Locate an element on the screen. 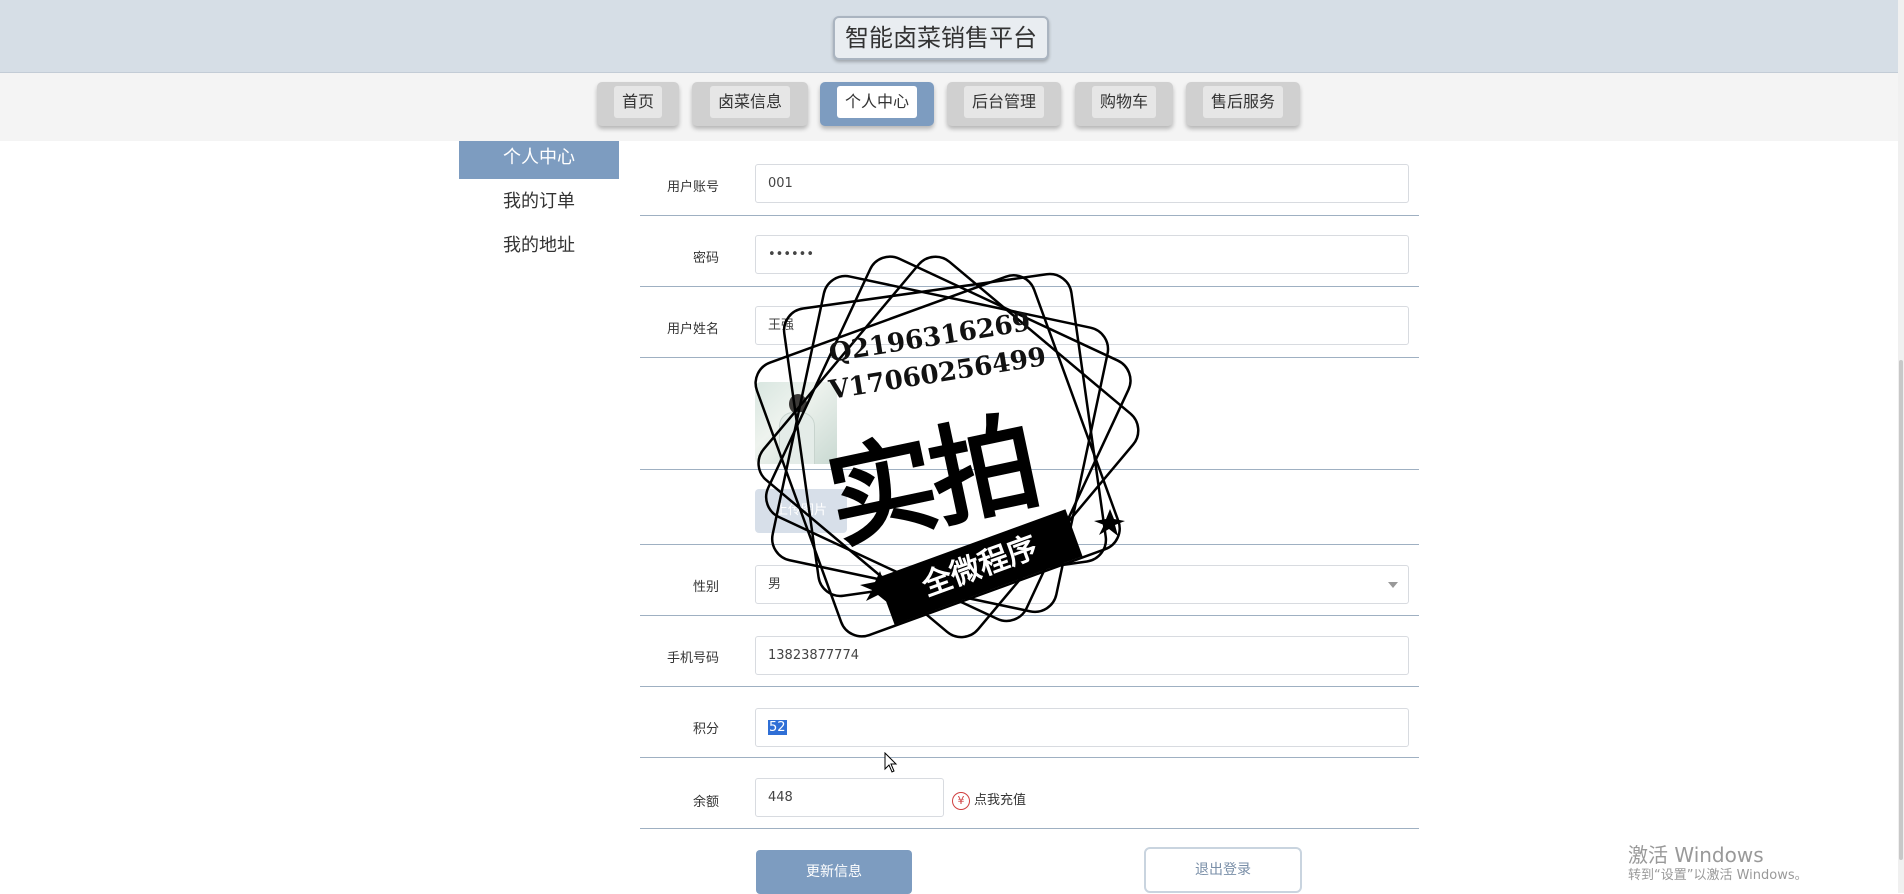  nav-after-sales: 售后服务 is located at coordinates (1243, 104).